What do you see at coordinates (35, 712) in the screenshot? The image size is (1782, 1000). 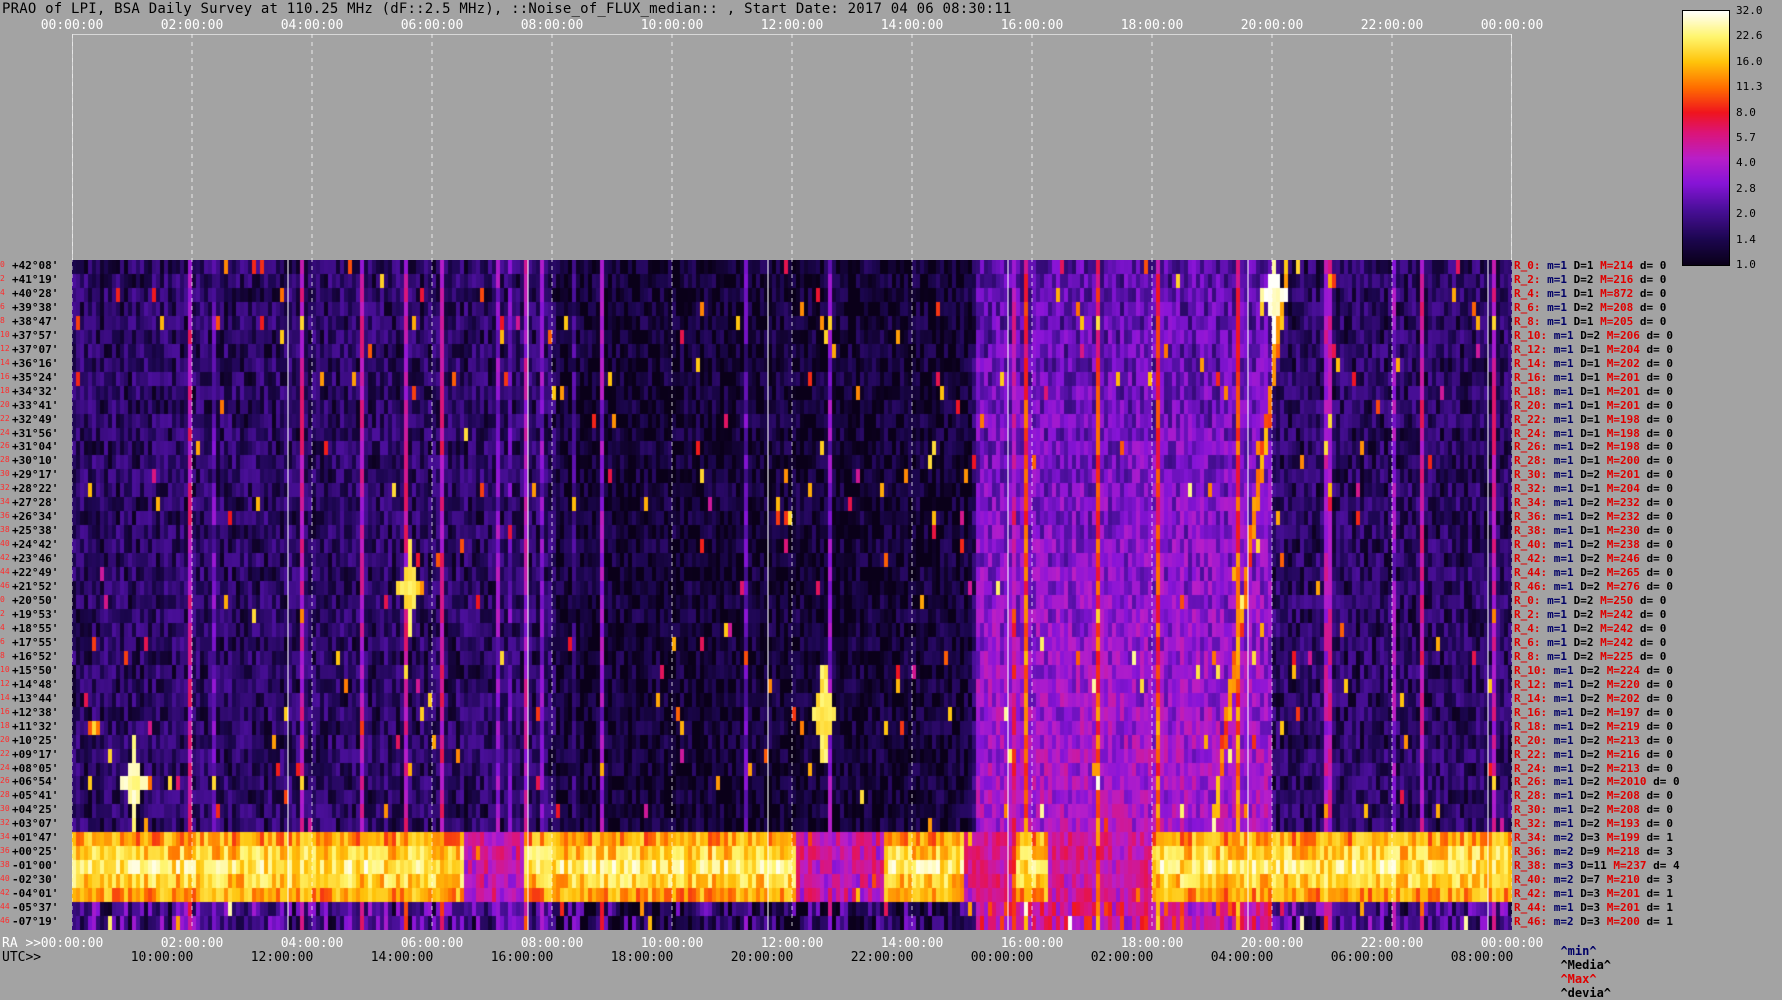 I see `declination-label: +12°38'` at bounding box center [35, 712].